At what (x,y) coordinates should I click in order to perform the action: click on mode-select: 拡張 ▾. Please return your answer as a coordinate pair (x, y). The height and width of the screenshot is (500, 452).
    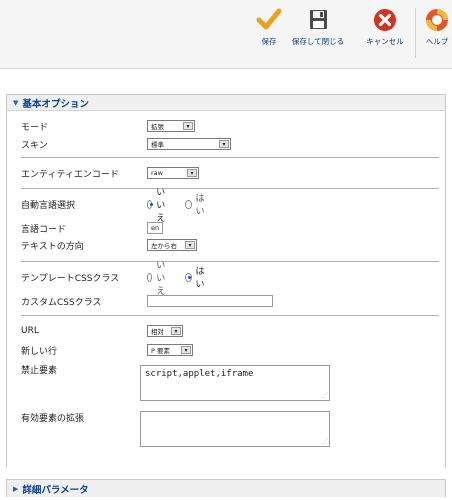
    Looking at the image, I should click on (171, 126).